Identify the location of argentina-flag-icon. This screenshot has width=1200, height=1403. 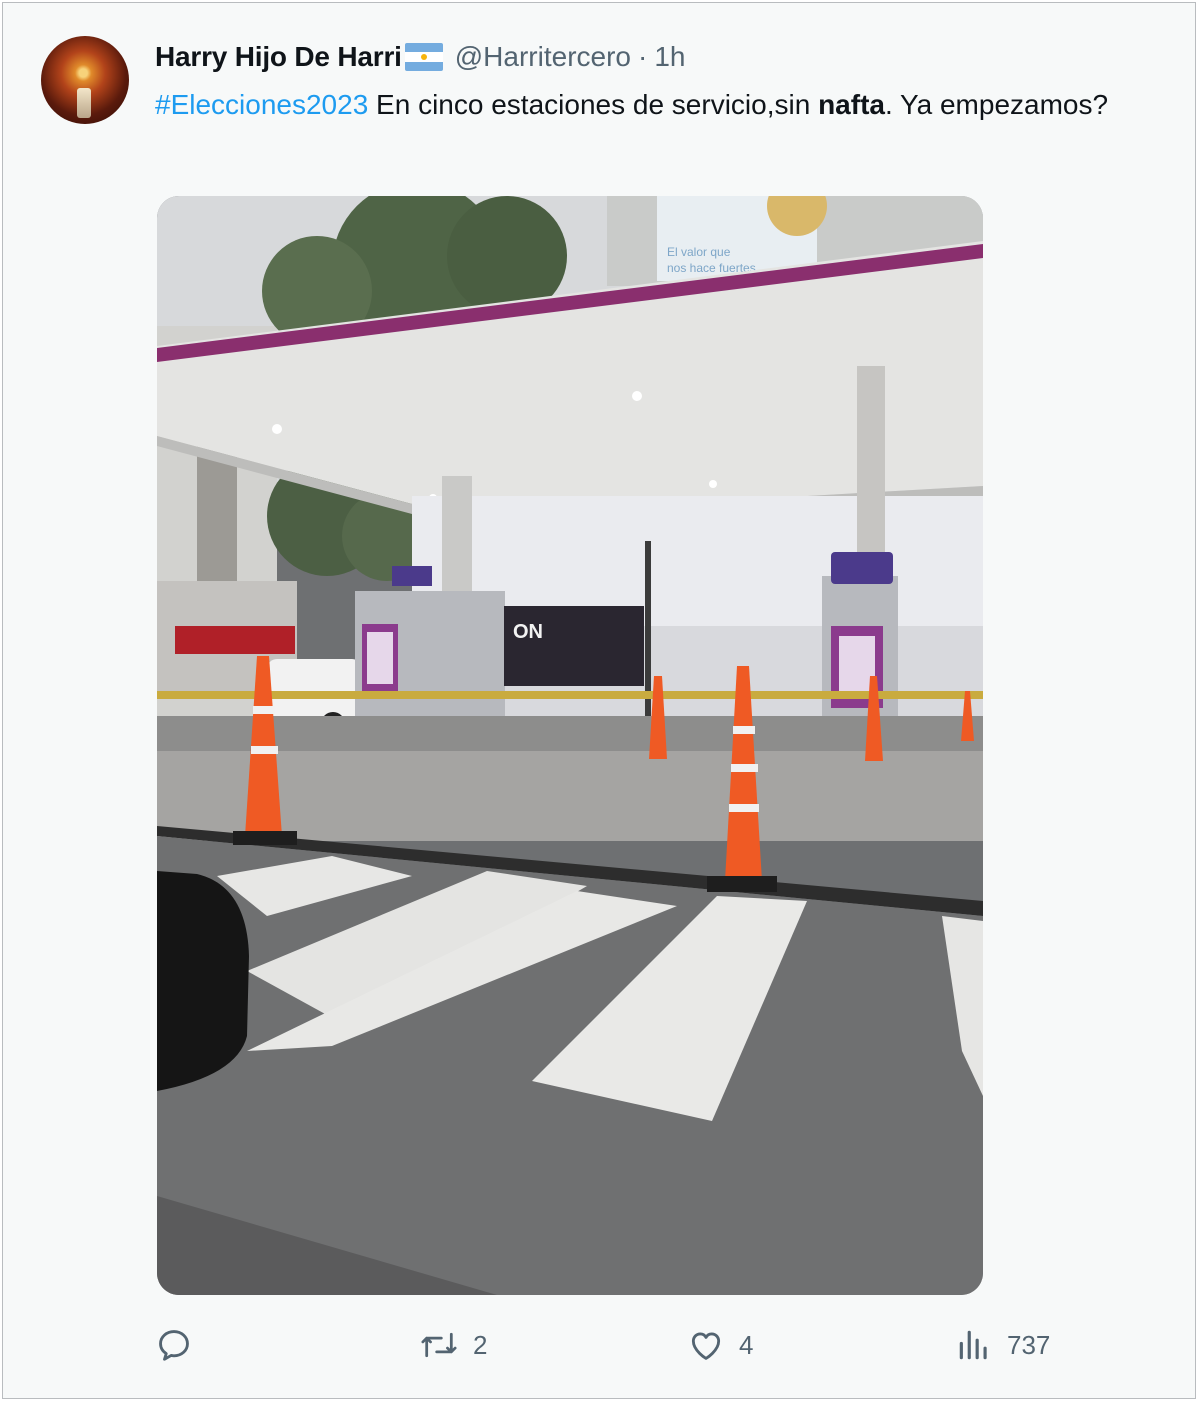
(423, 57).